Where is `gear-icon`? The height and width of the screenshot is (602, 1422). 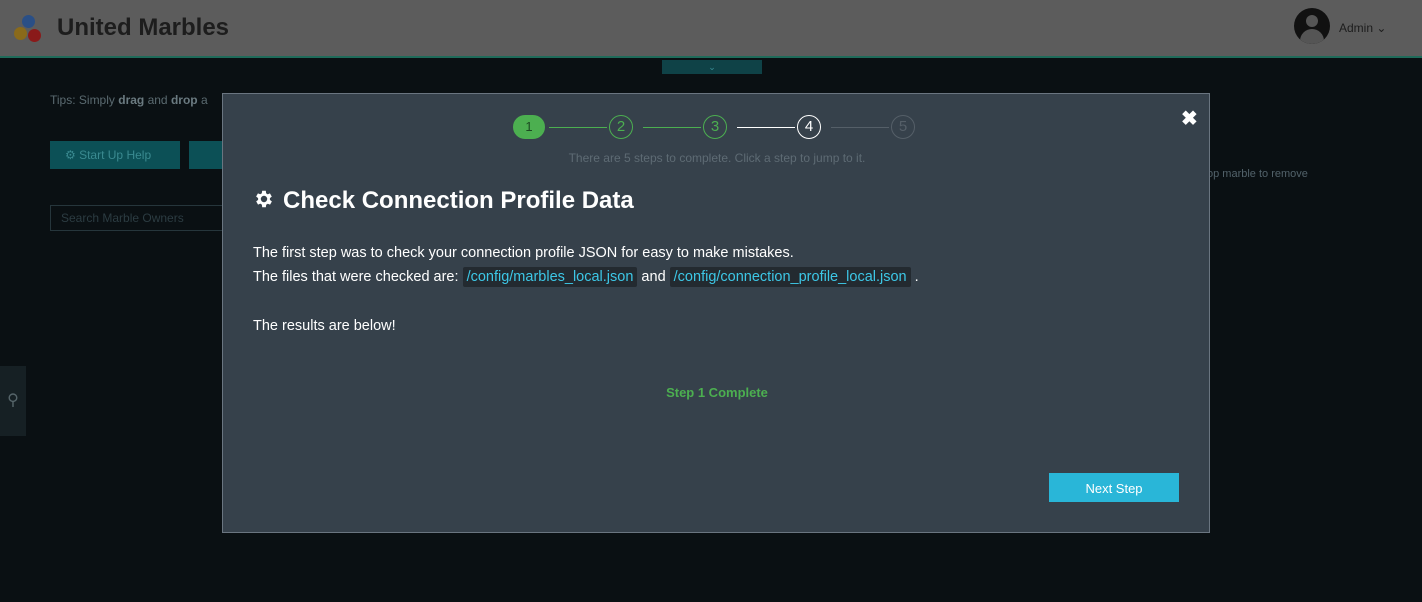 gear-icon is located at coordinates (264, 202).